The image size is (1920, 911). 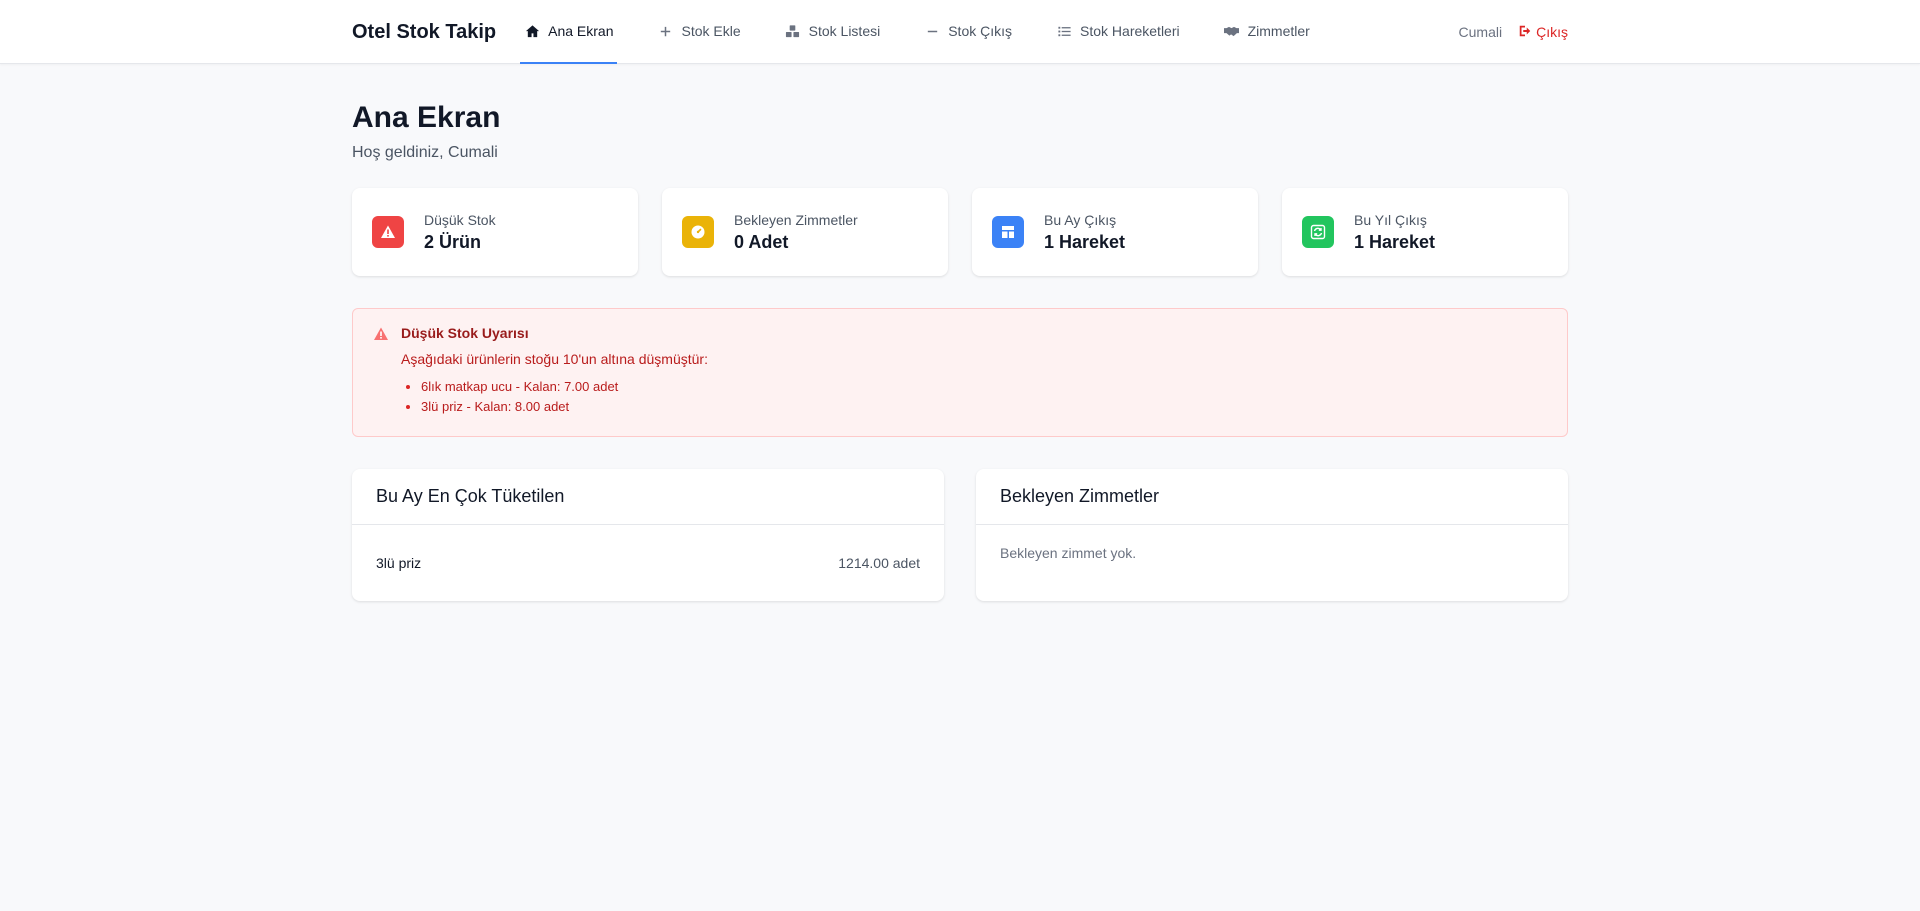 I want to click on layout-icon, so click(x=1008, y=232).